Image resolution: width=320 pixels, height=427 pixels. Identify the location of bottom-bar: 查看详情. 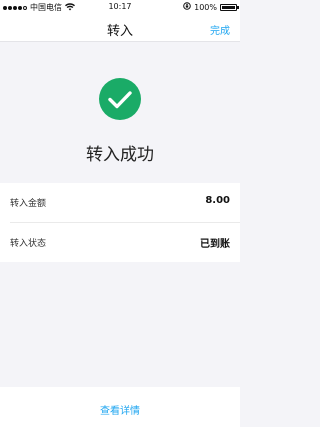
(120, 407).